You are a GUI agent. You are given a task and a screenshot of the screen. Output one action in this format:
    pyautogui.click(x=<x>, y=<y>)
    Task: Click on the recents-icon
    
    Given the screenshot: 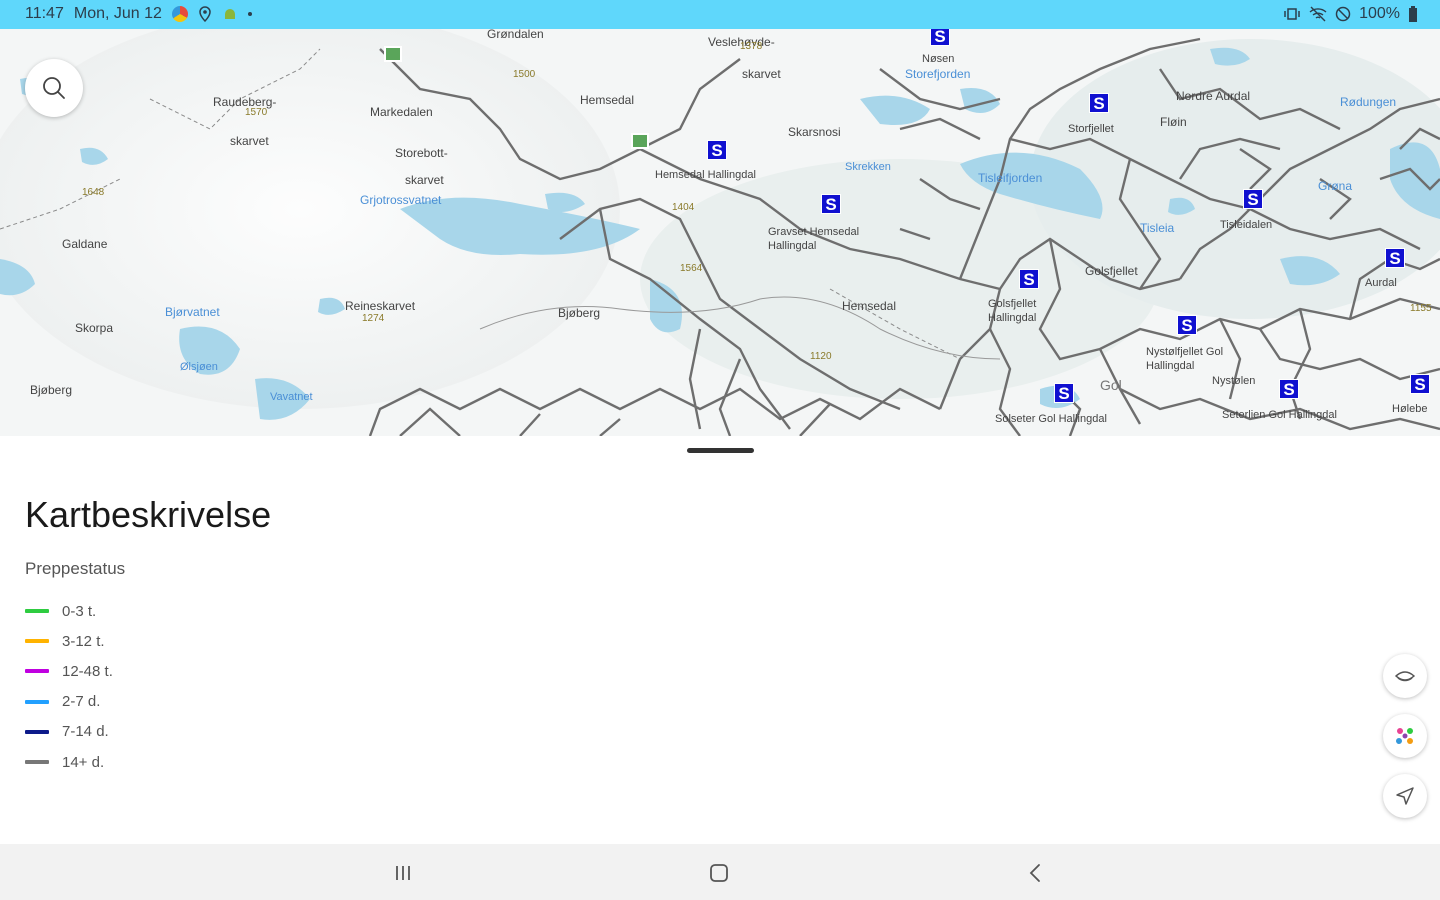 What is the action you would take?
    pyautogui.click(x=403, y=873)
    